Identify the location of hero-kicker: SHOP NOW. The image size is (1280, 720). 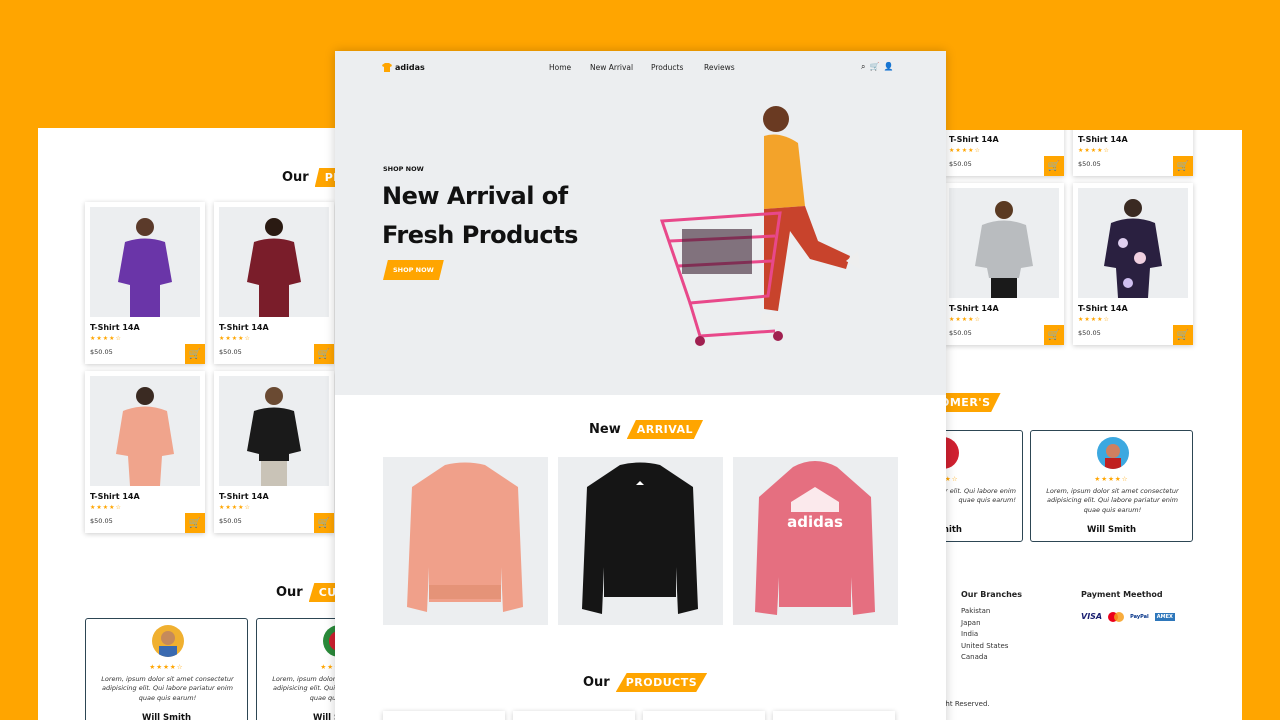
(403, 169).